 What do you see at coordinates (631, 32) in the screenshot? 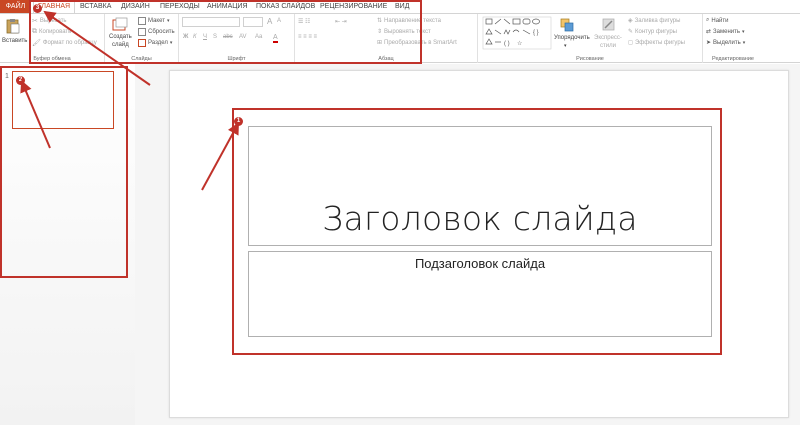
I see `pen-icon: ✎` at bounding box center [631, 32].